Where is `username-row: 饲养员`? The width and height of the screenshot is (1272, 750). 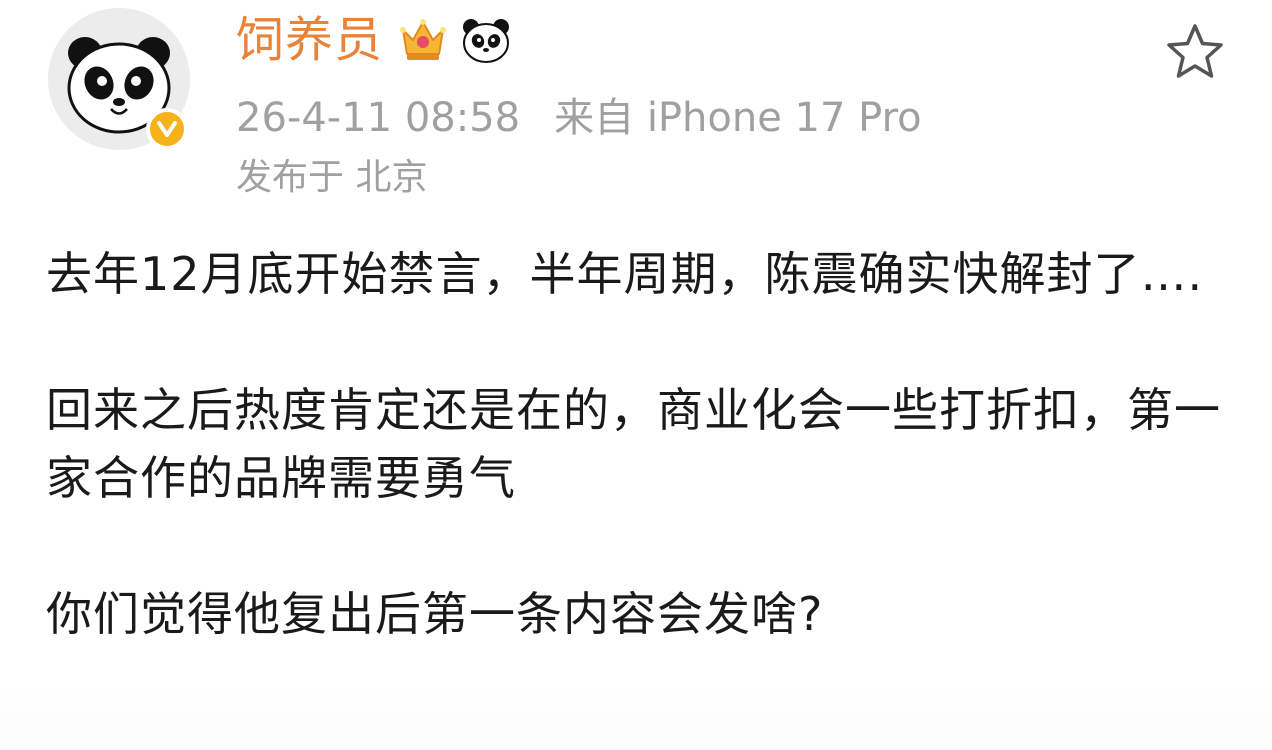 username-row: 饲养员 is located at coordinates (374, 40).